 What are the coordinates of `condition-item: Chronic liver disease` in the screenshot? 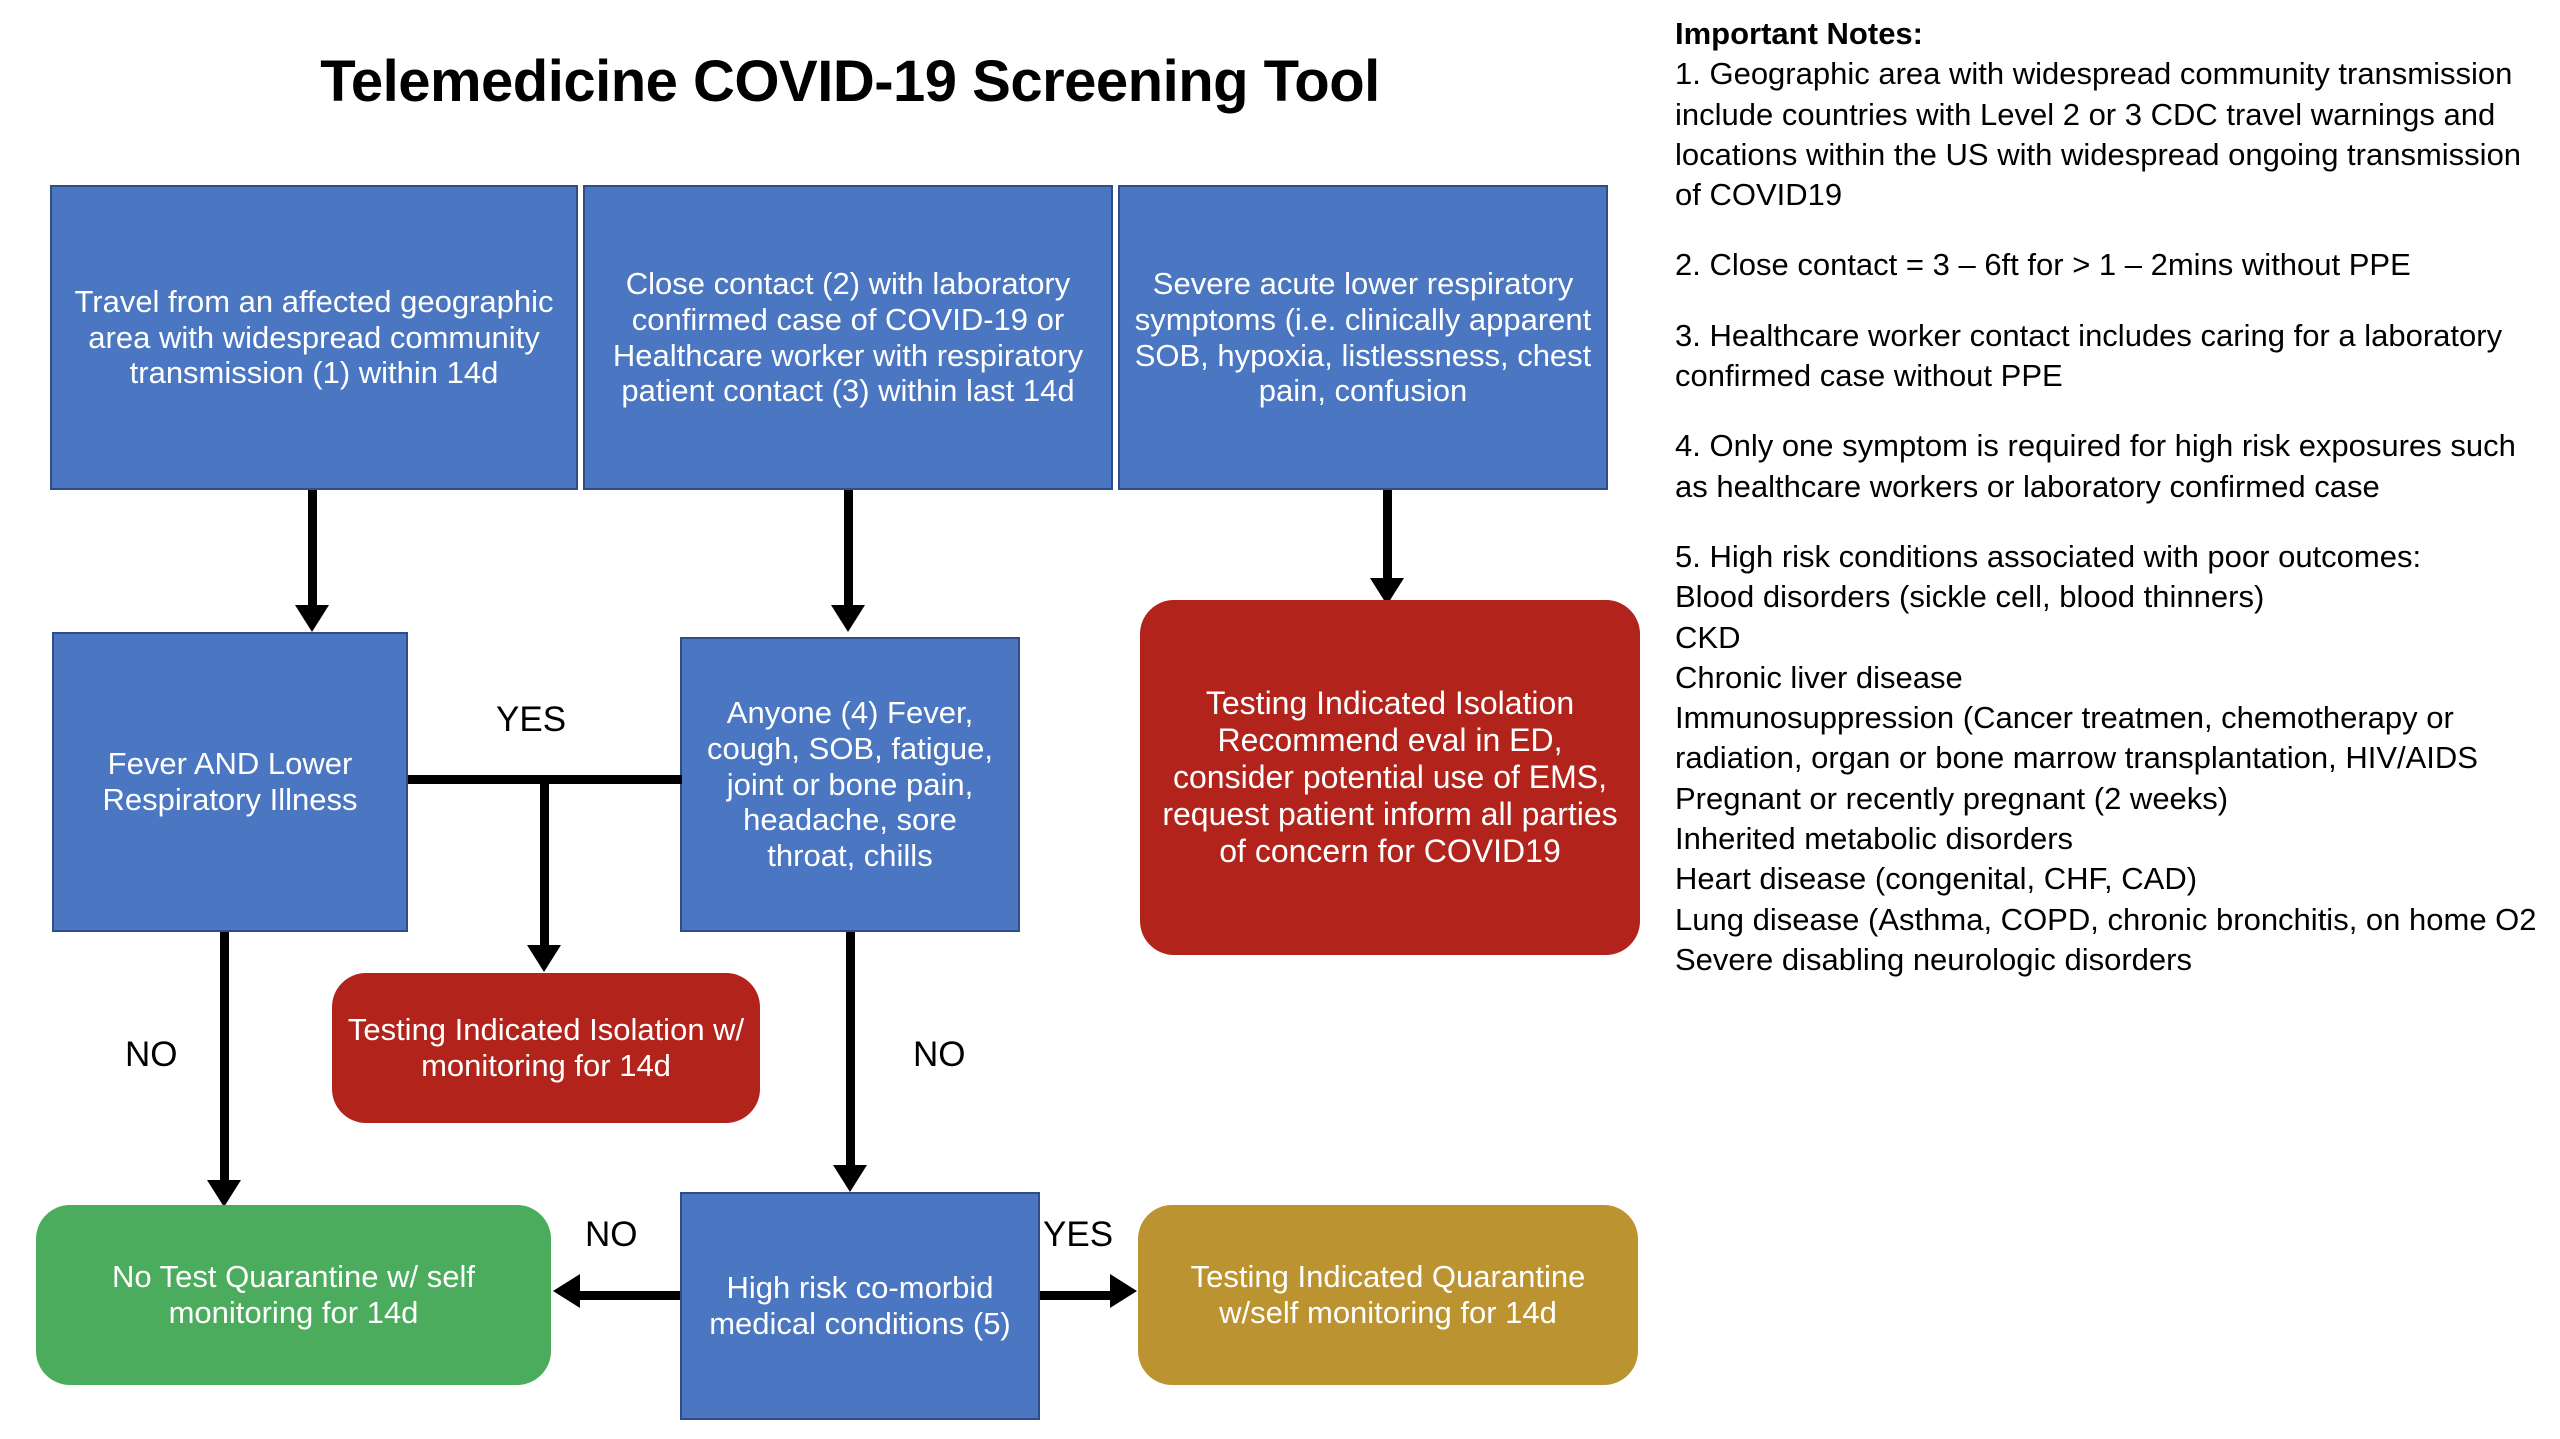 It's located at (1819, 677).